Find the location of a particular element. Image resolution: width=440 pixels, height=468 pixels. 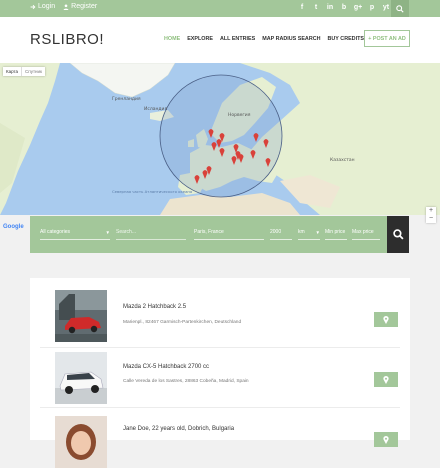

zoom-in-button: + is located at coordinates (431, 211).